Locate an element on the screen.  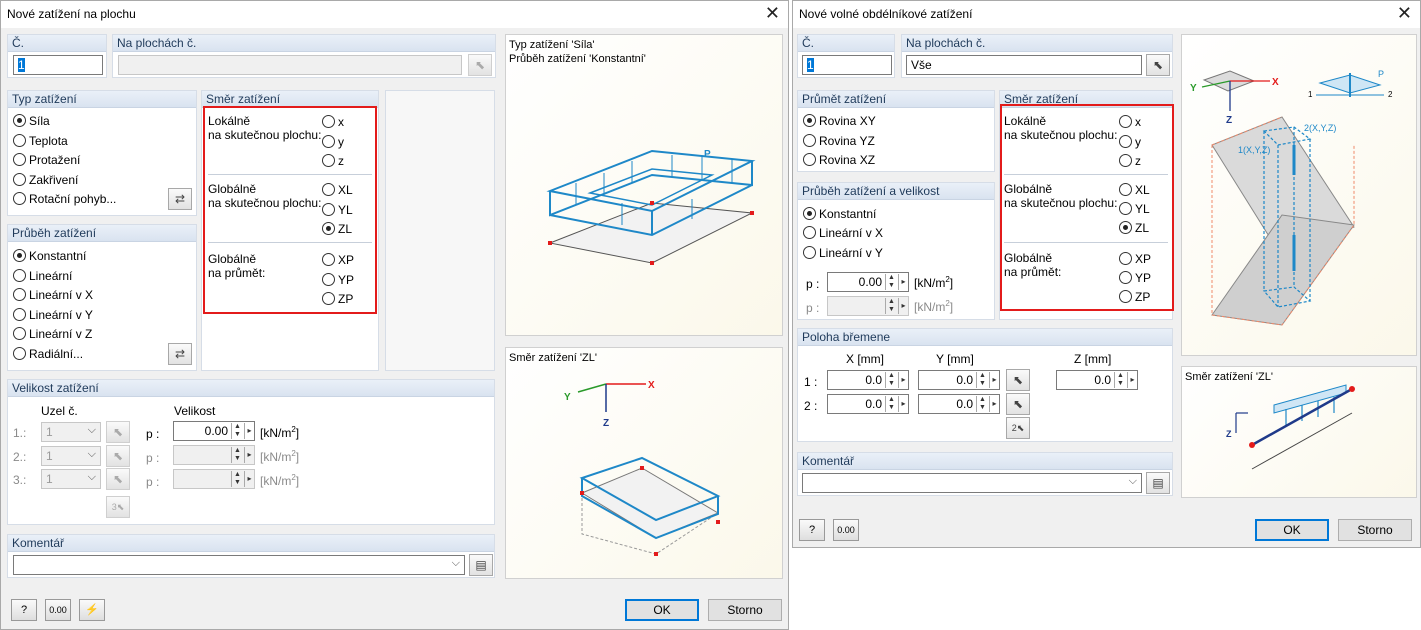
left-number-group: Č. 1 is located at coordinates (57, 56).